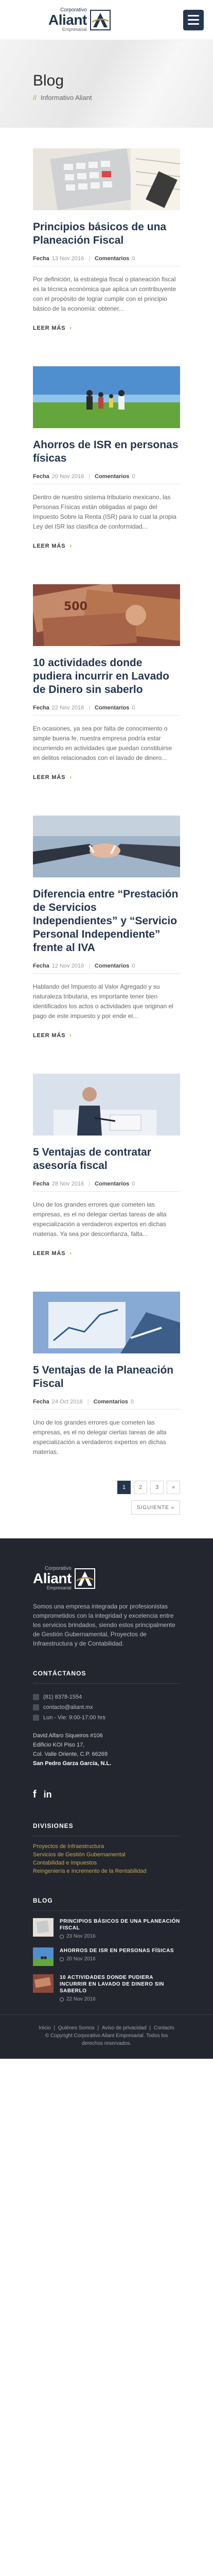 The width and height of the screenshot is (213, 2576). I want to click on post-image-banknotes: 500, so click(106, 615).